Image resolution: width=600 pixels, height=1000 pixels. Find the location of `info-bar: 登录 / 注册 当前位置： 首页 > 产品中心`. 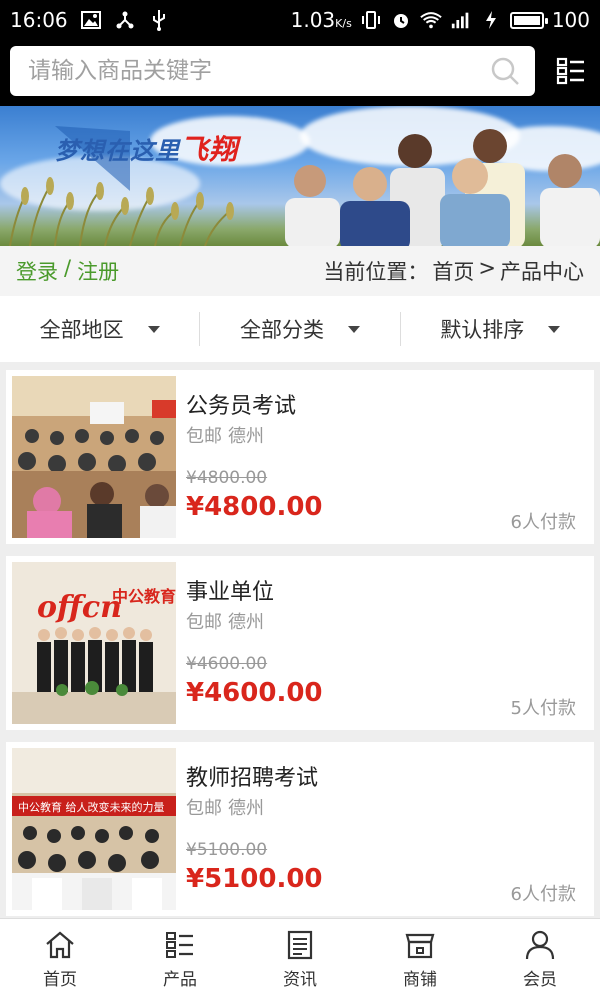

info-bar: 登录 / 注册 当前位置： 首页 > 产品中心 is located at coordinates (300, 271).